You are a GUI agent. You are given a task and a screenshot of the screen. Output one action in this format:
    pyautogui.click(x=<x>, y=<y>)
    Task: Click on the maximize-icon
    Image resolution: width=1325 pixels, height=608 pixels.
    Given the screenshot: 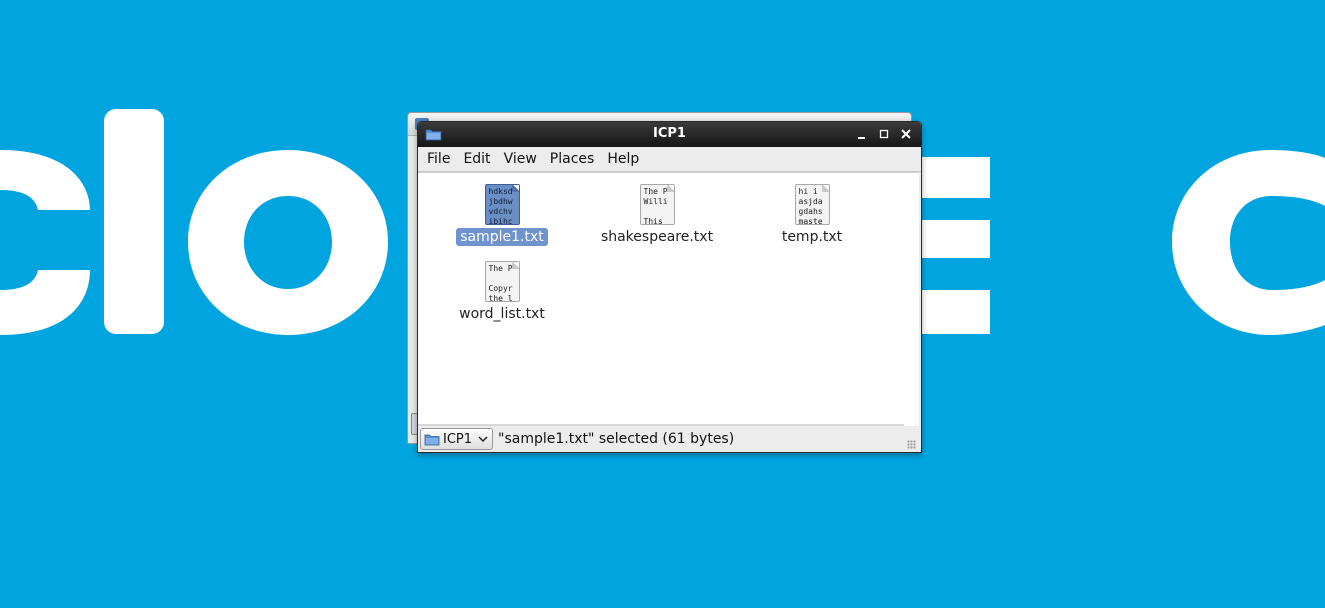 What is the action you would take?
    pyautogui.click(x=884, y=134)
    